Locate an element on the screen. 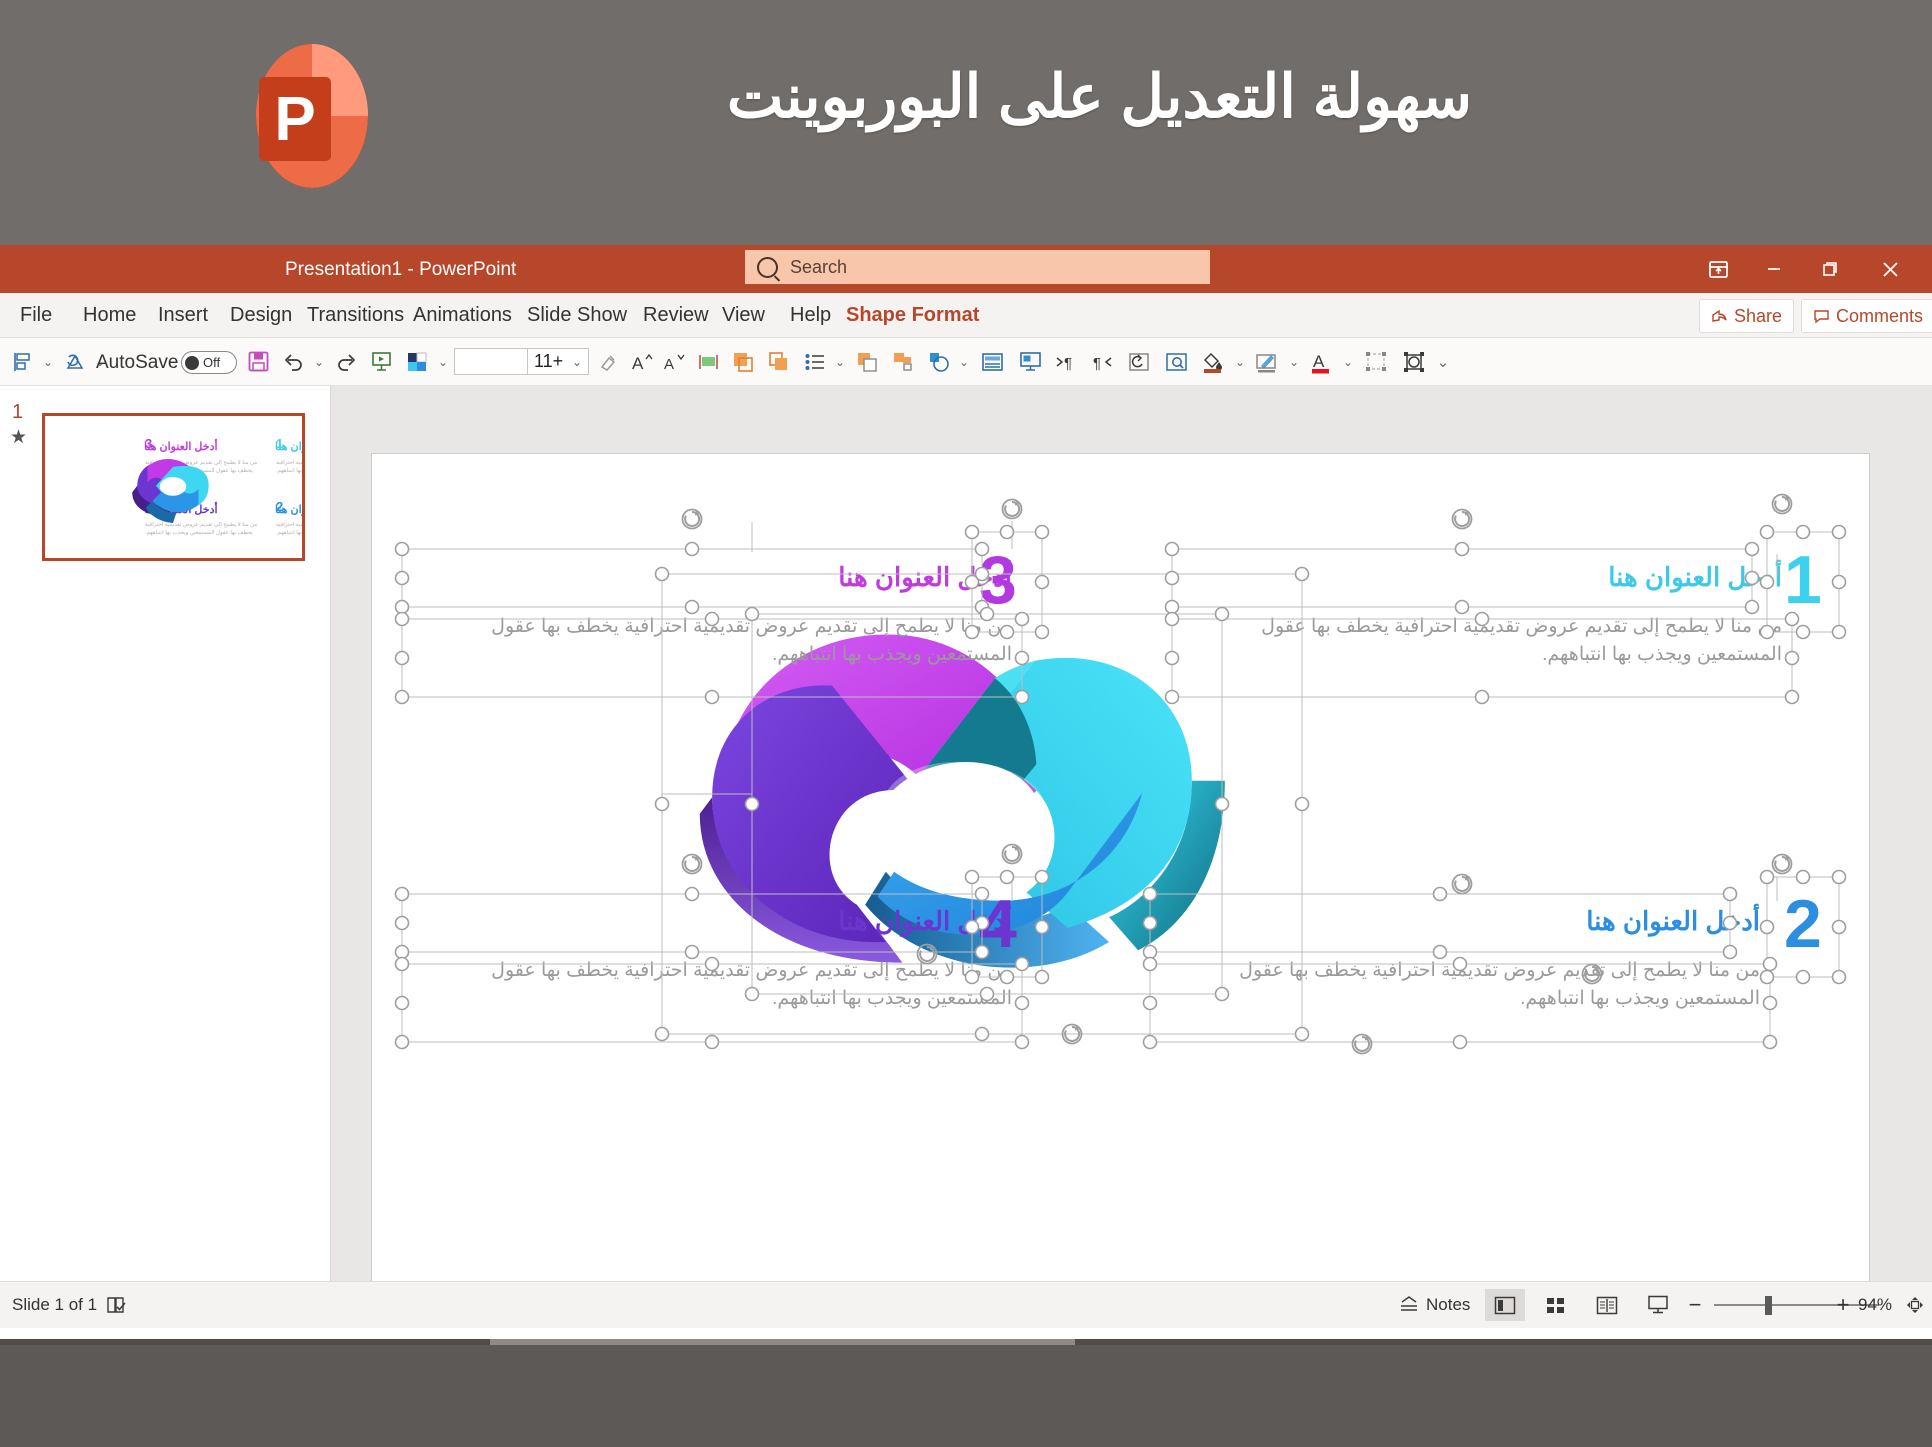 This screenshot has height=1447, width=1932. search-box is located at coordinates (977, 267).